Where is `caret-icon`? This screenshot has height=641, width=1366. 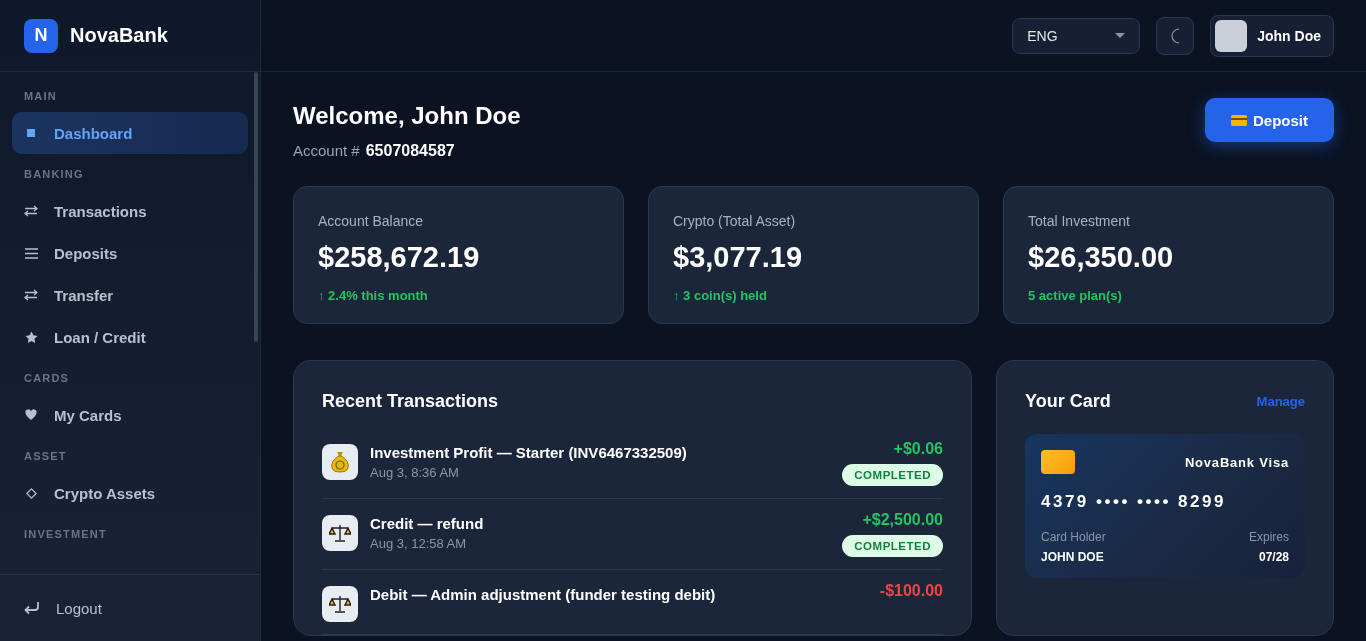
caret-icon is located at coordinates (1120, 35).